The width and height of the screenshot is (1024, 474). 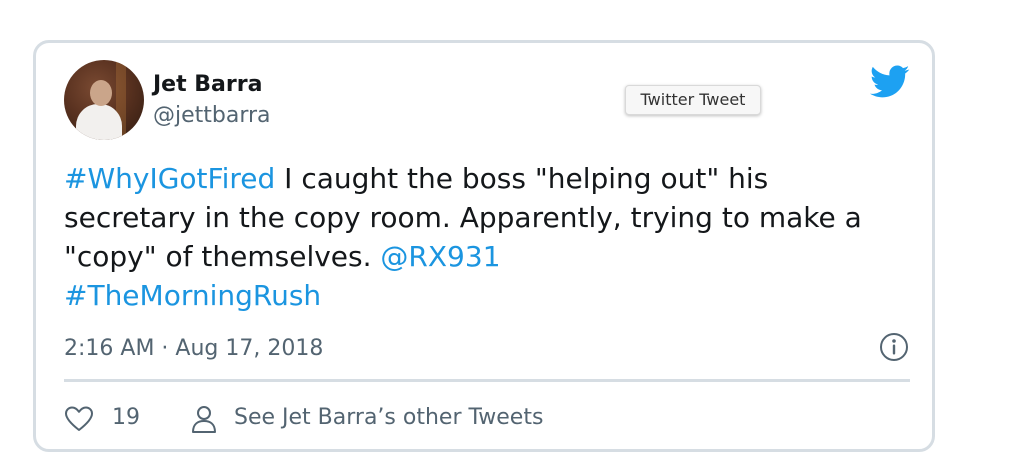 I want to click on divider, so click(x=487, y=380).